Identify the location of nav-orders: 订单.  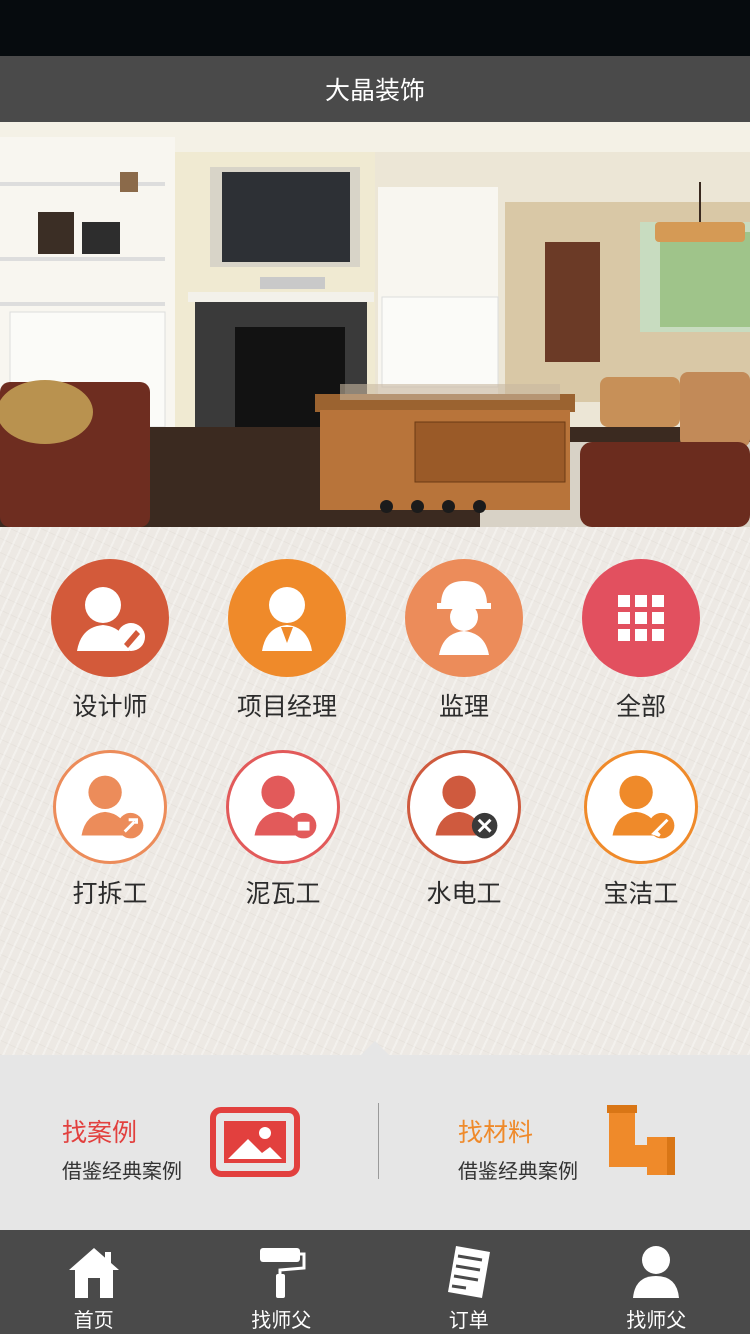
(469, 1282).